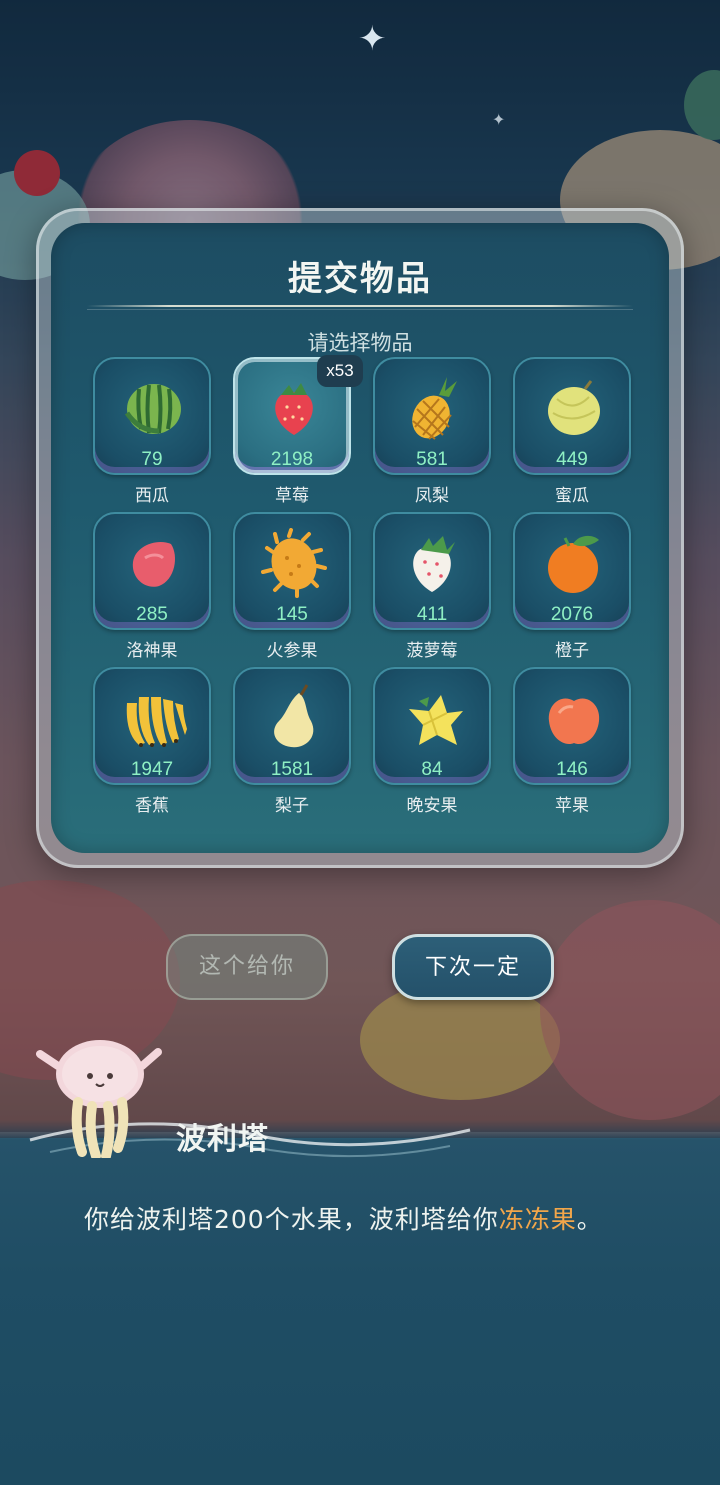 The image size is (720, 1485). I want to click on item-strawberry: 2198 x53 草莓, so click(298, 431).